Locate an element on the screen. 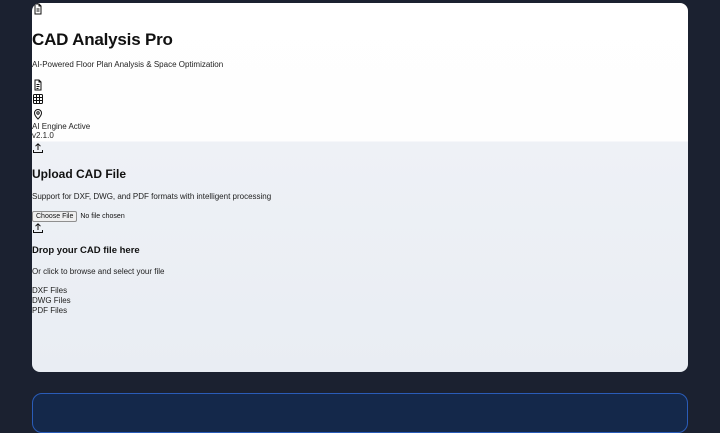  file-text-icon is located at coordinates (38, 85).